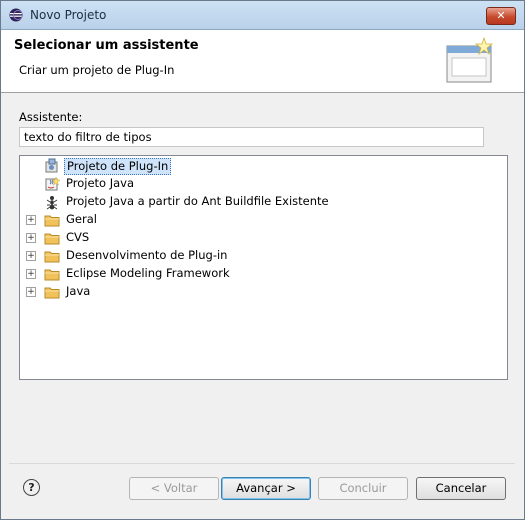 The image size is (525, 520). What do you see at coordinates (52, 183) in the screenshot?
I see `java-project-icon` at bounding box center [52, 183].